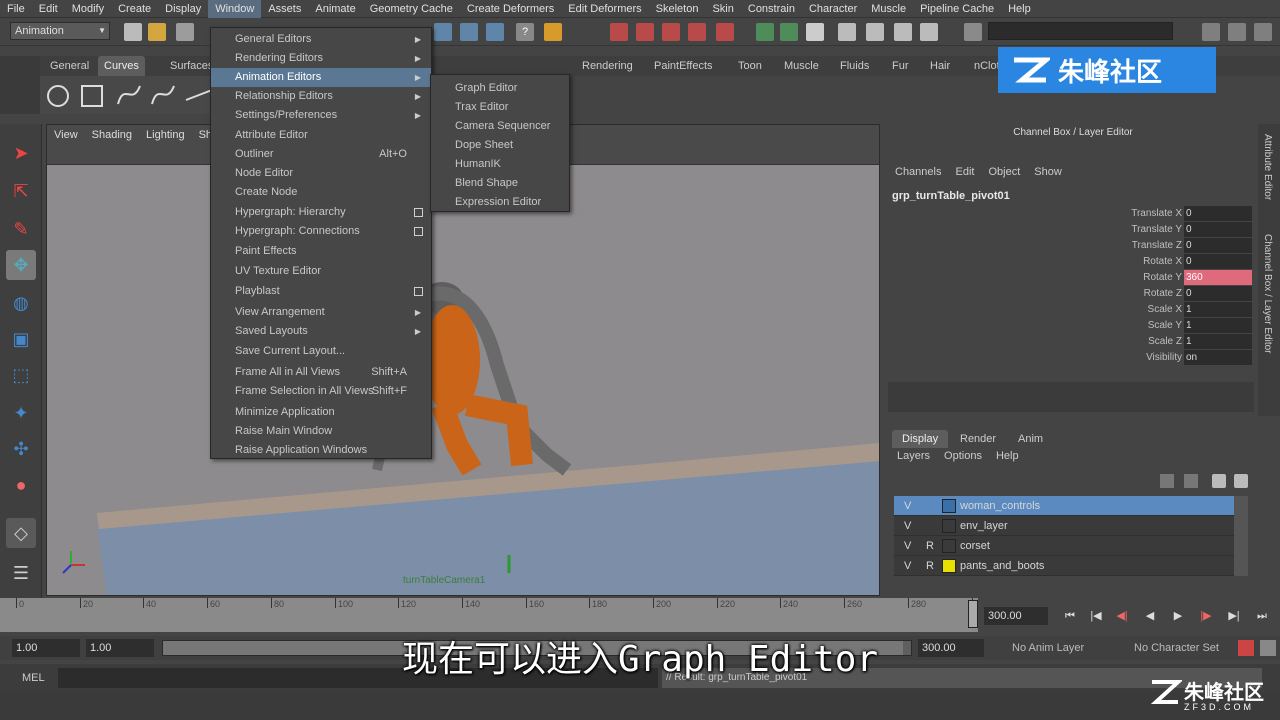 The width and height of the screenshot is (1280, 720). I want to click on menu-assets: Assets, so click(284, 9).